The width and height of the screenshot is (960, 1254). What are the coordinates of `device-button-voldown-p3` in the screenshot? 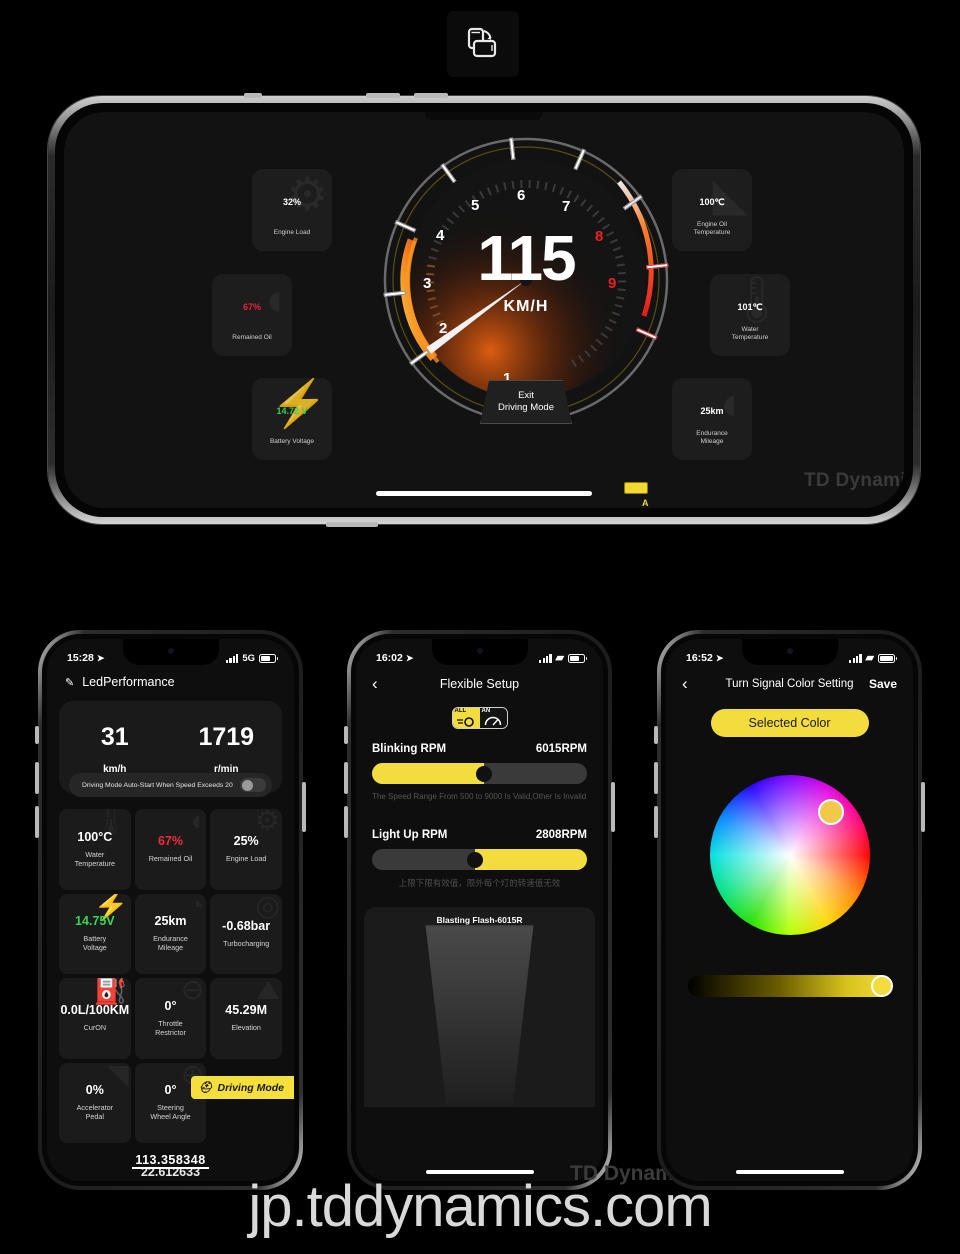 It's located at (656, 822).